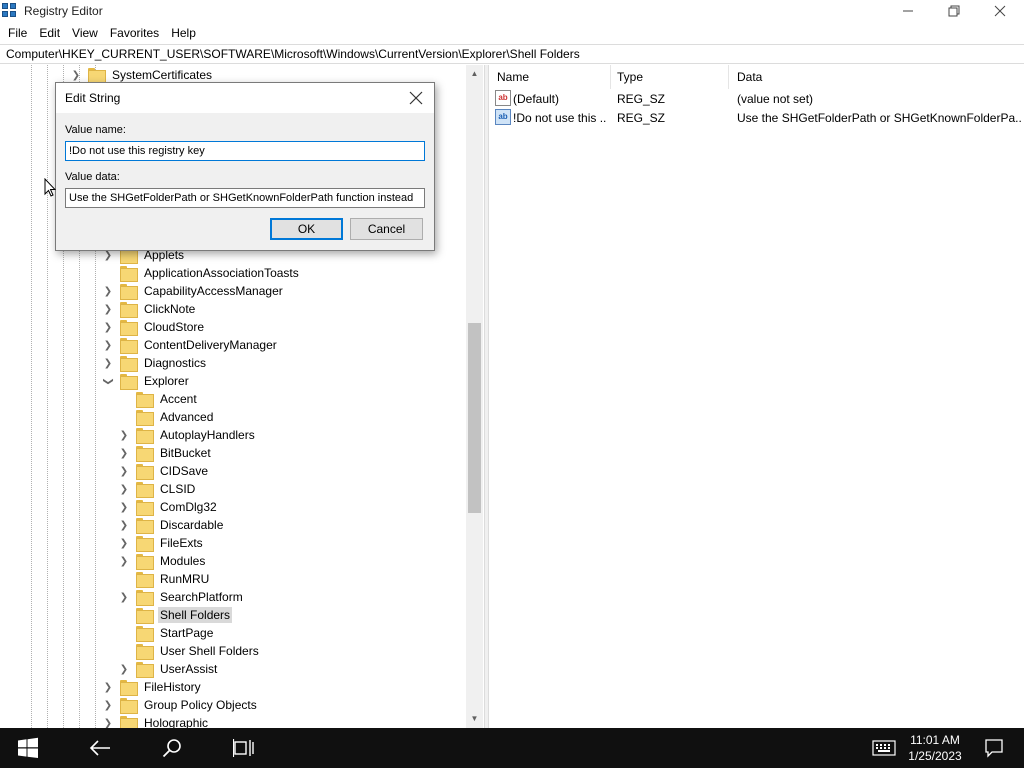  I want to click on menu-edit: Edit, so click(49, 33).